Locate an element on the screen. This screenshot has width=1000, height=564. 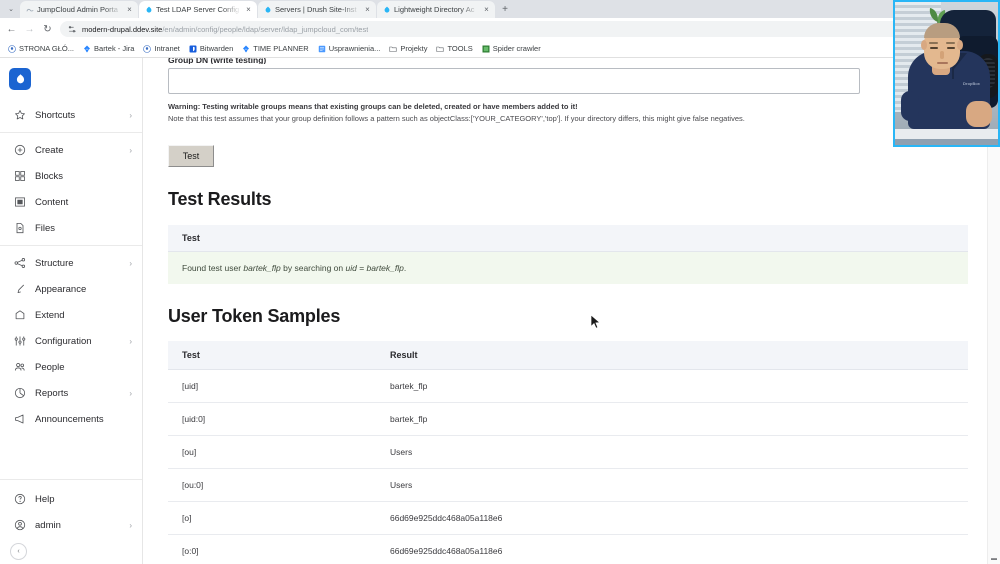
desk-edge is located at coordinates (946, 142).